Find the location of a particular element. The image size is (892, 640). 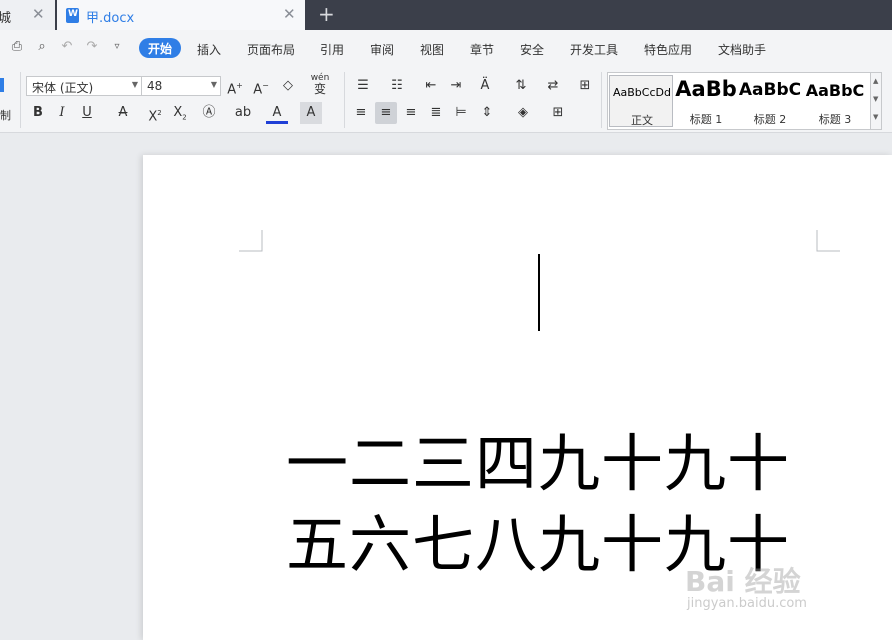

tab-store-label: 城 is located at coordinates (6, 18).